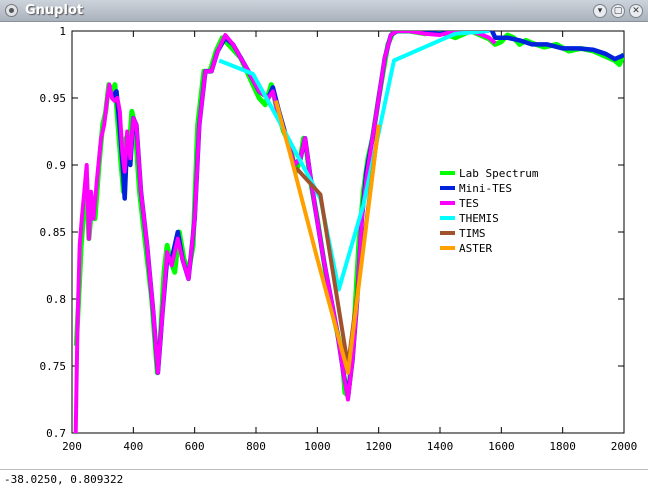 The image size is (648, 489). What do you see at coordinates (624, 446) in the screenshot?
I see `x-tick-label: 2000` at bounding box center [624, 446].